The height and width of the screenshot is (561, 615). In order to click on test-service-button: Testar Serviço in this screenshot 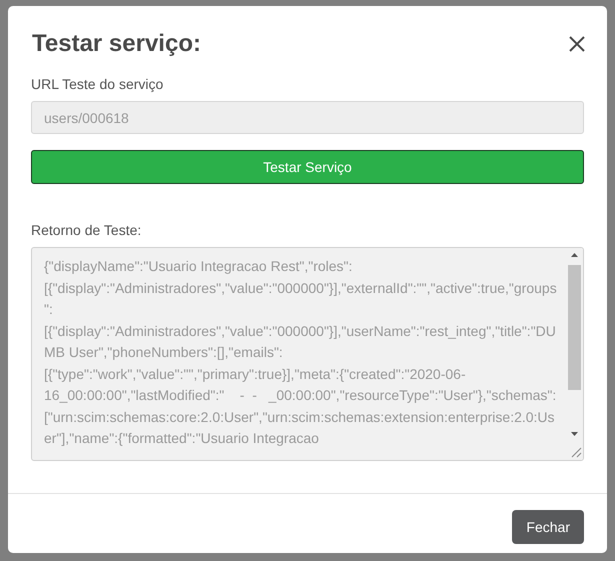, I will do `click(307, 167)`.